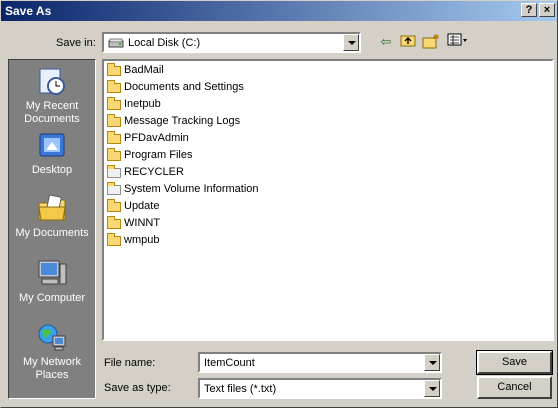 The width and height of the screenshot is (558, 408). Describe the element at coordinates (52, 82) in the screenshot. I see `recent-documents-icon` at that location.